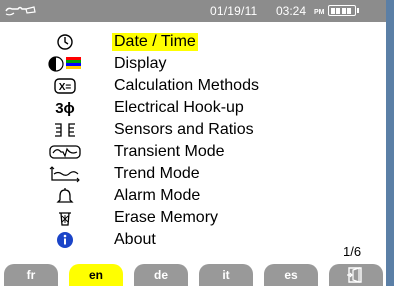 The width and height of the screenshot is (394, 286). Describe the element at coordinates (291, 11) in the screenshot. I see `status-time: 03:24` at that location.